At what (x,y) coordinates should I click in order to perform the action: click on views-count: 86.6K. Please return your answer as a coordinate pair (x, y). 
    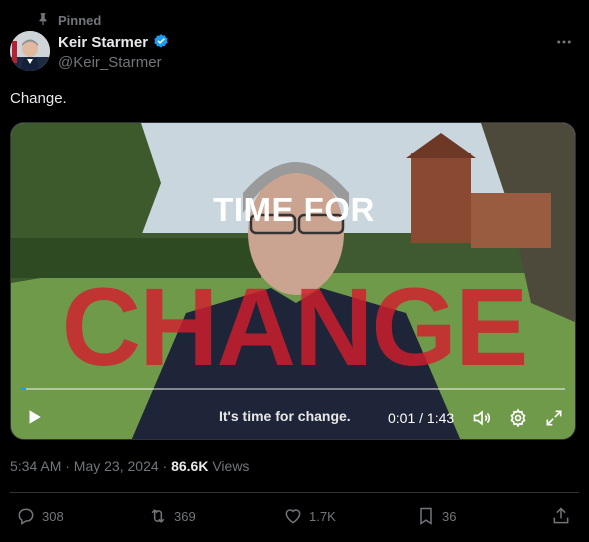
    Looking at the image, I should click on (190, 466).